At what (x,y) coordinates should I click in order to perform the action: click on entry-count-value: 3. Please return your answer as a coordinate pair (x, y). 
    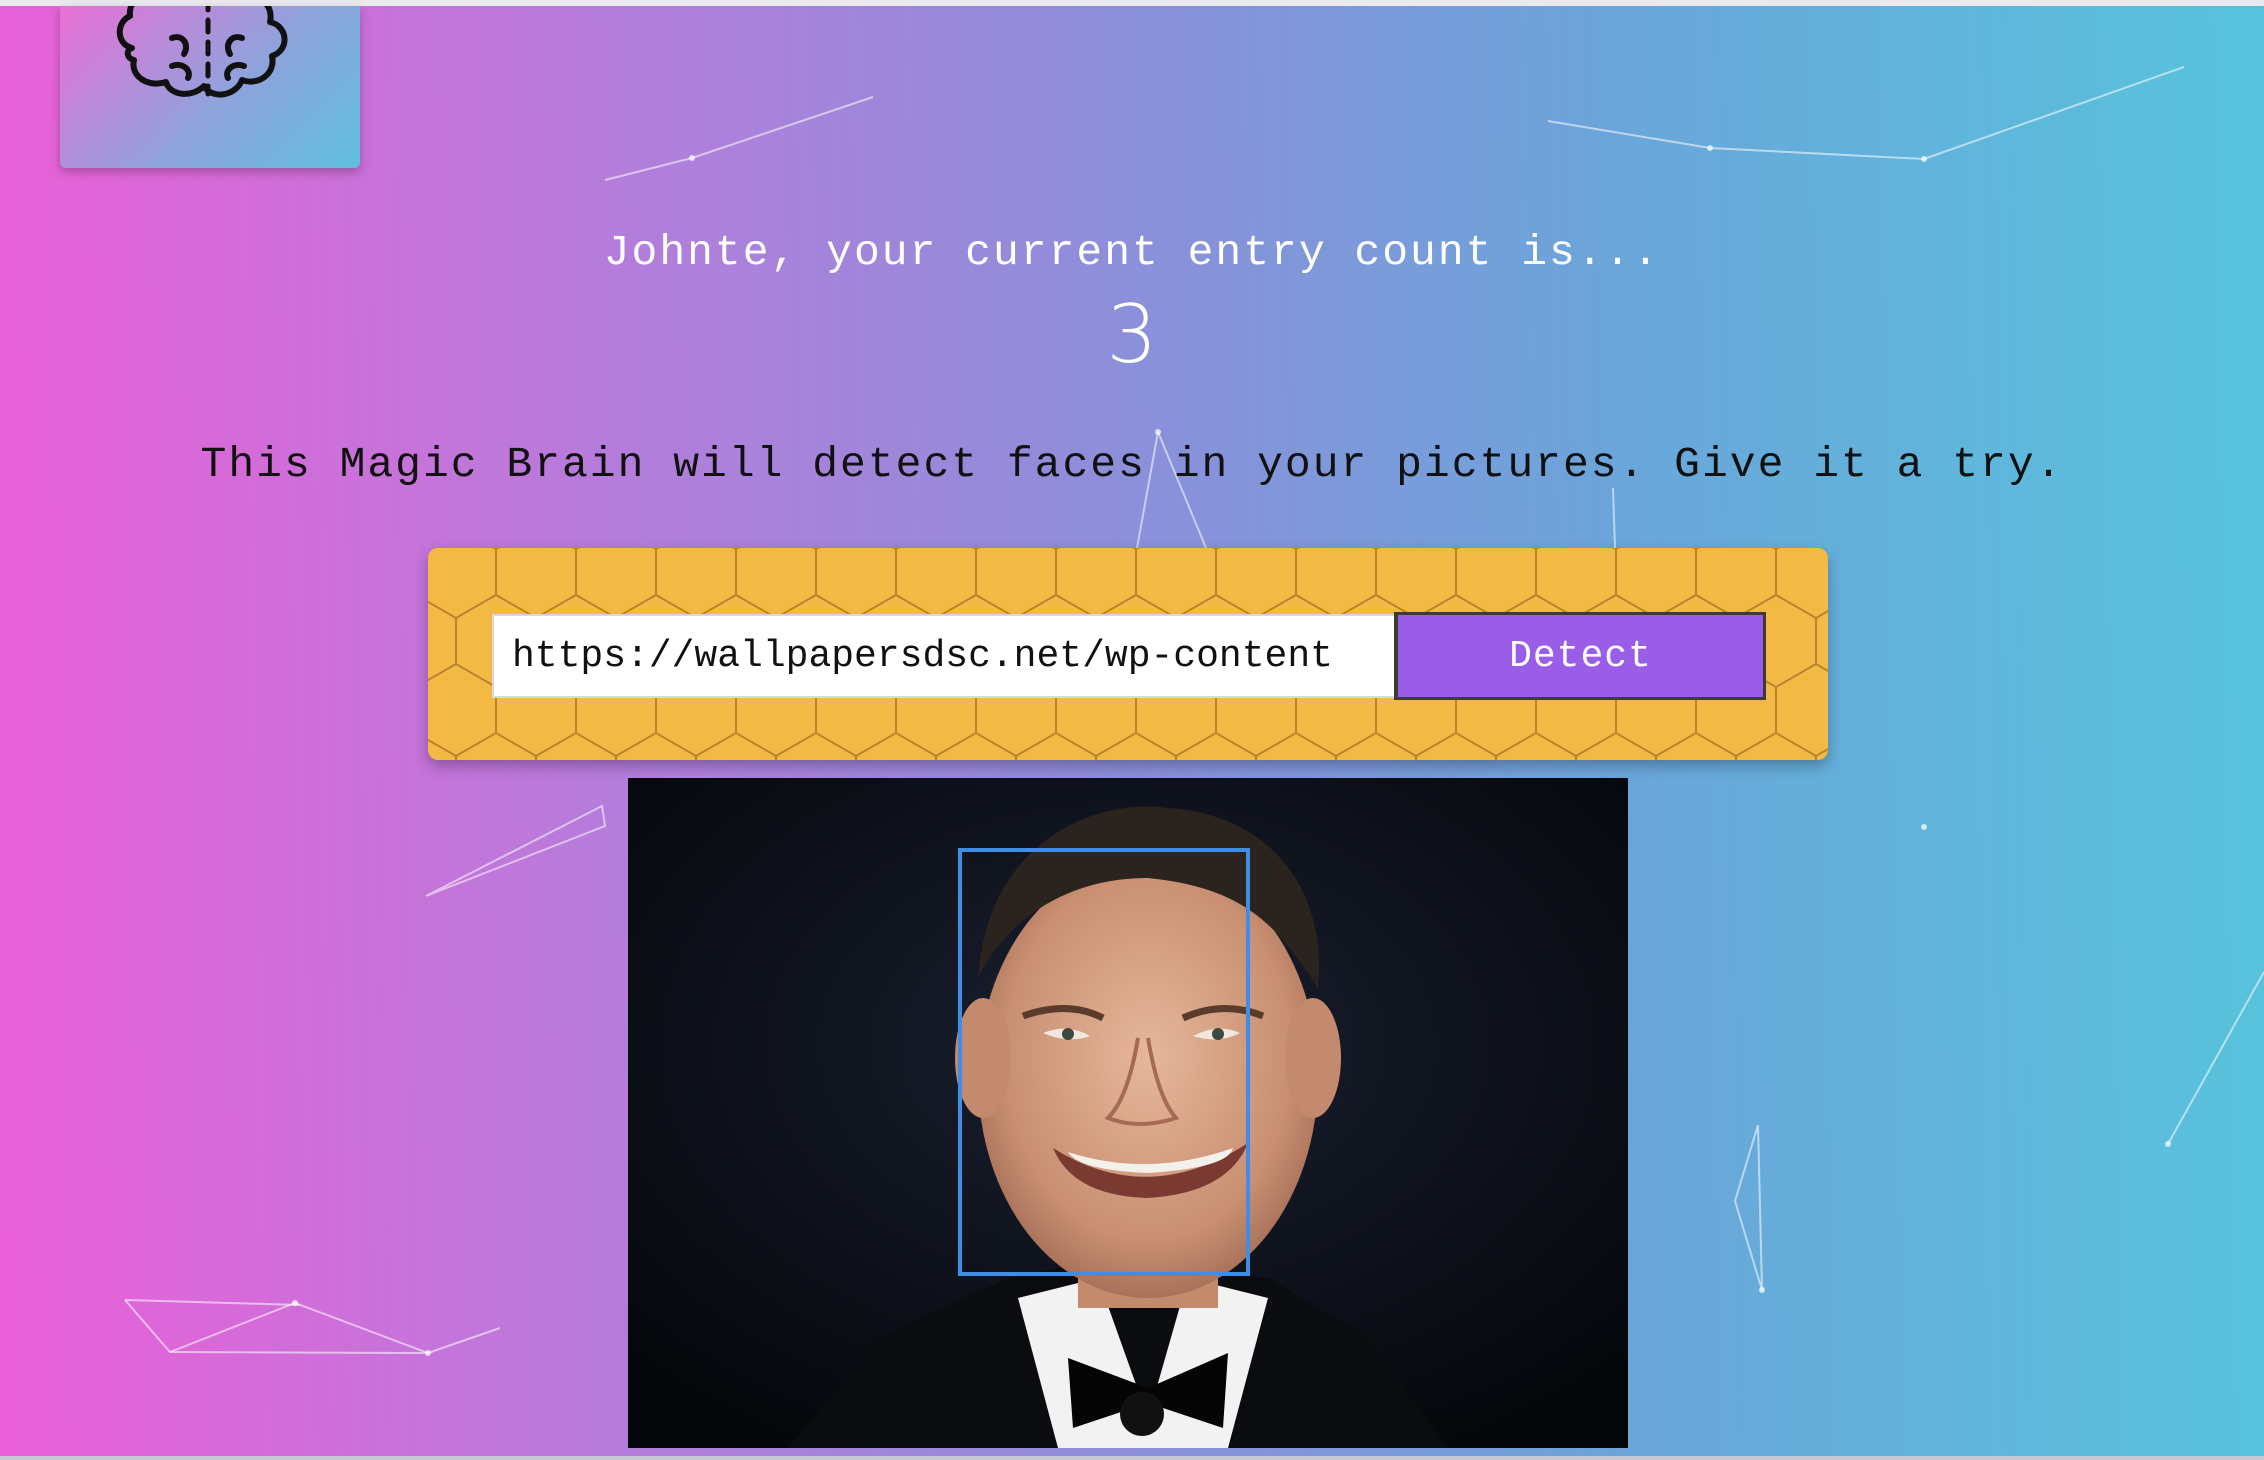
    Looking at the image, I should click on (1132, 334).